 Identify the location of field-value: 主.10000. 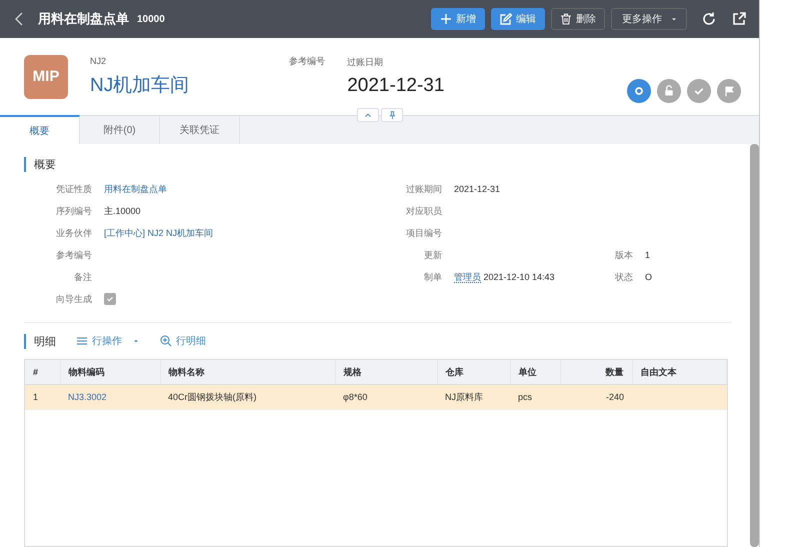
(122, 211).